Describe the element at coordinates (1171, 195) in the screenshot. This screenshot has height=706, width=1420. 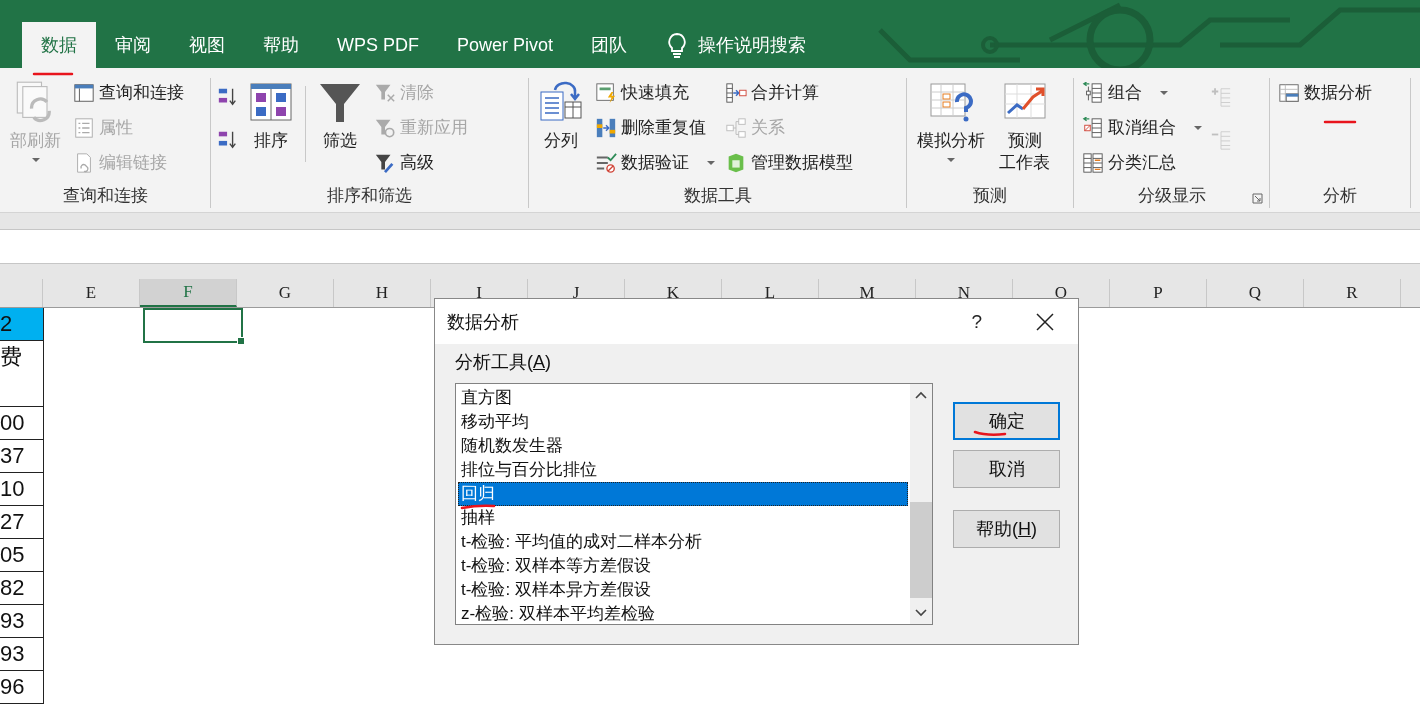
I see `group-label: 分级显示` at that location.